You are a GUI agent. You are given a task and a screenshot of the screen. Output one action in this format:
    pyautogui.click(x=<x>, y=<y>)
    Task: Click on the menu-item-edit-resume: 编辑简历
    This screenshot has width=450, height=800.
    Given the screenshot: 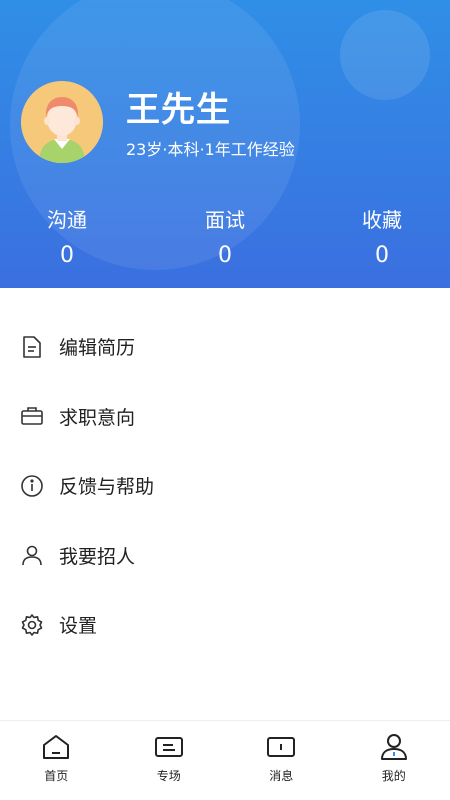 What is the action you would take?
    pyautogui.click(x=225, y=347)
    